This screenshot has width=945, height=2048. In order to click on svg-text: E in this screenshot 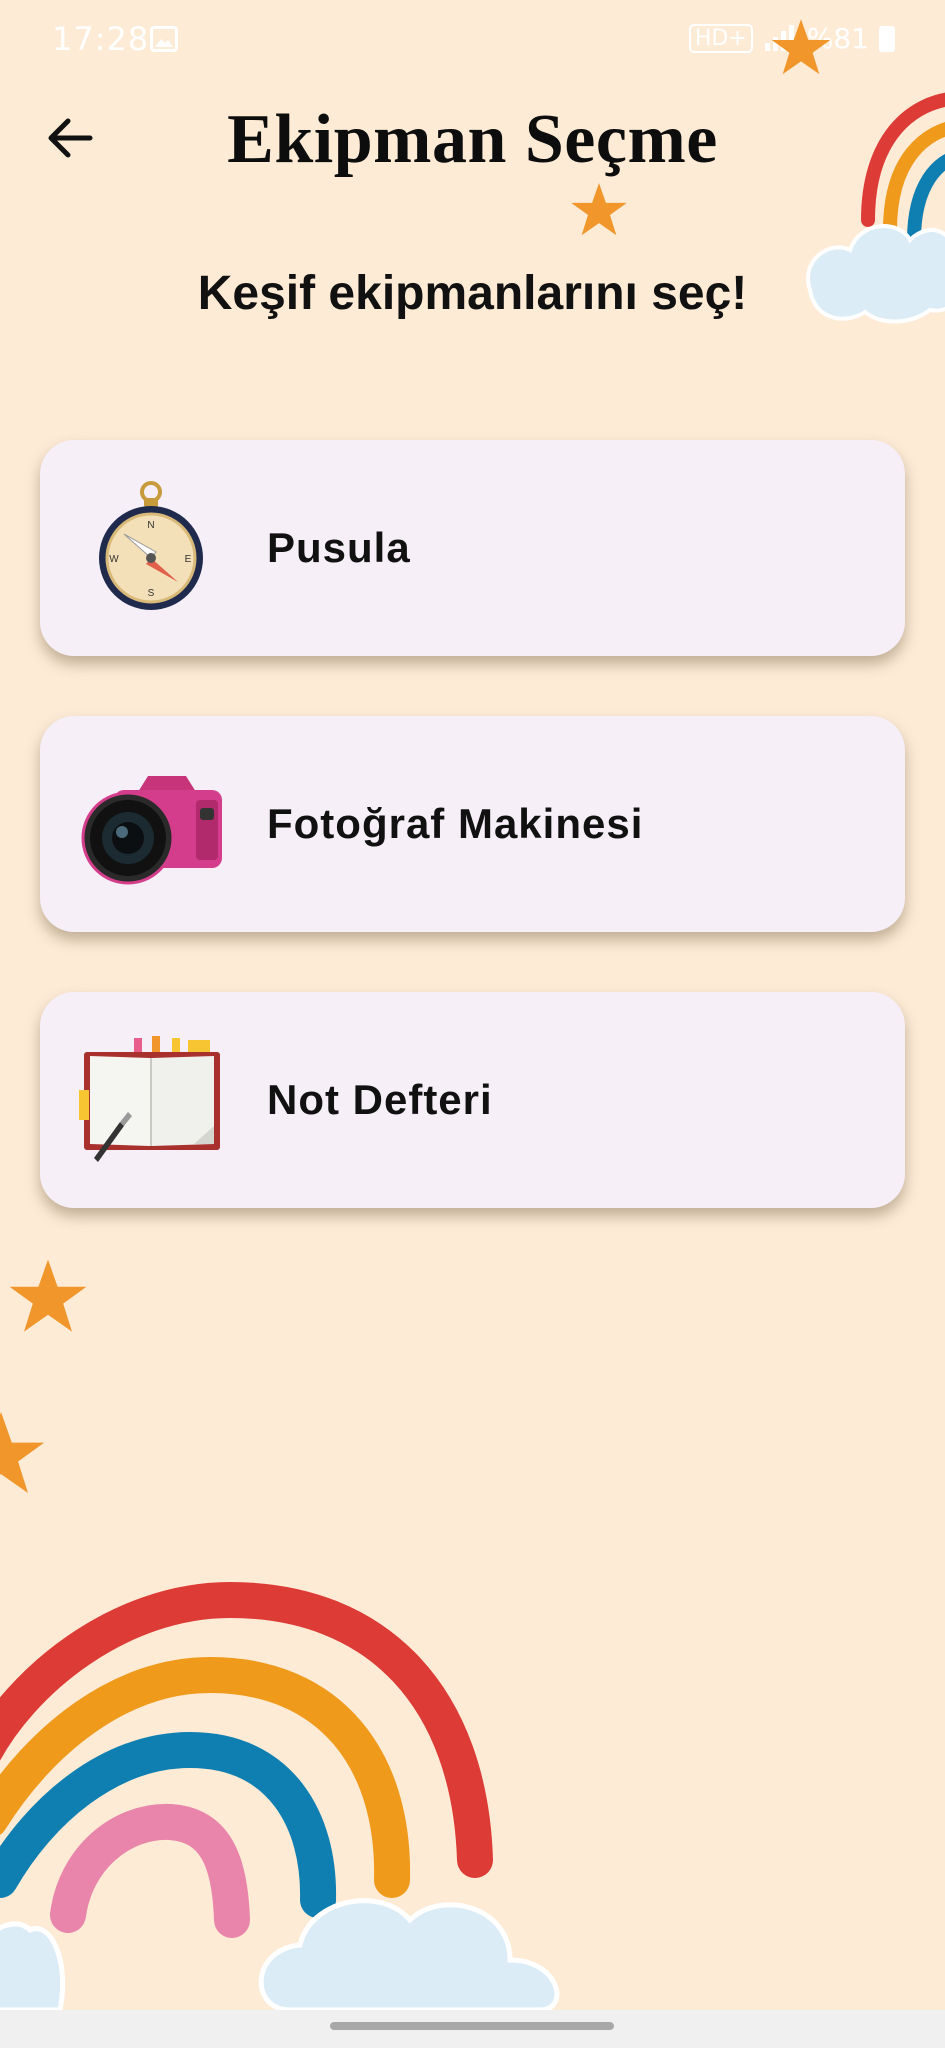, I will do `click(188, 559)`.